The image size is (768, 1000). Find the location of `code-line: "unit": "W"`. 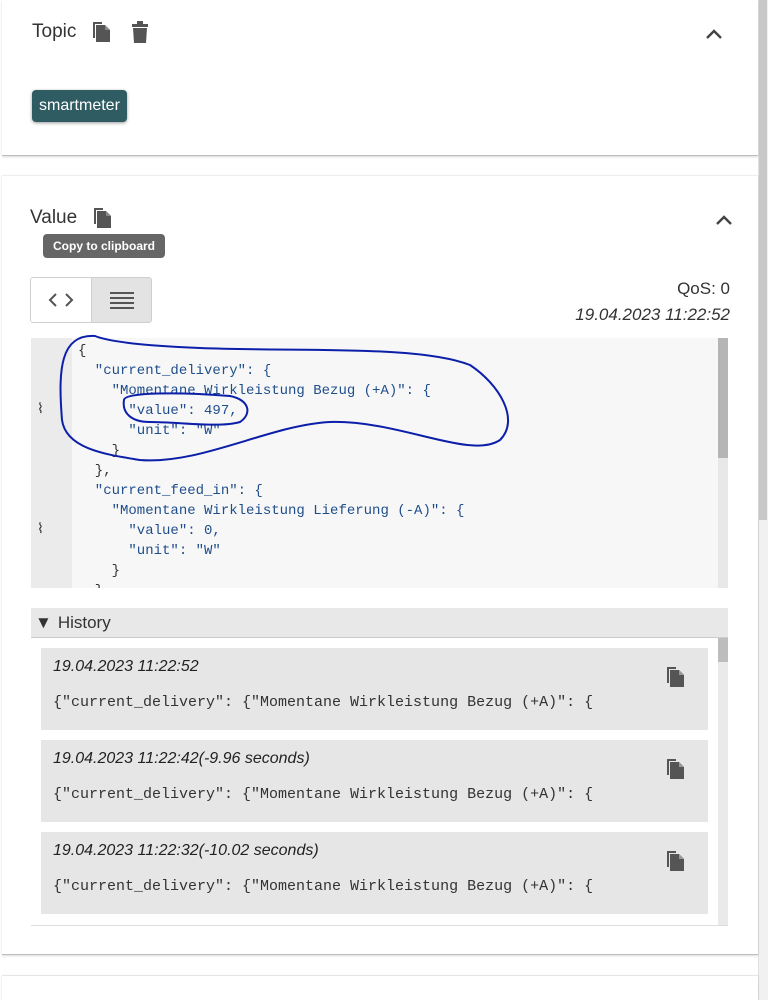

code-line: "unit": "W" is located at coordinates (149, 551).